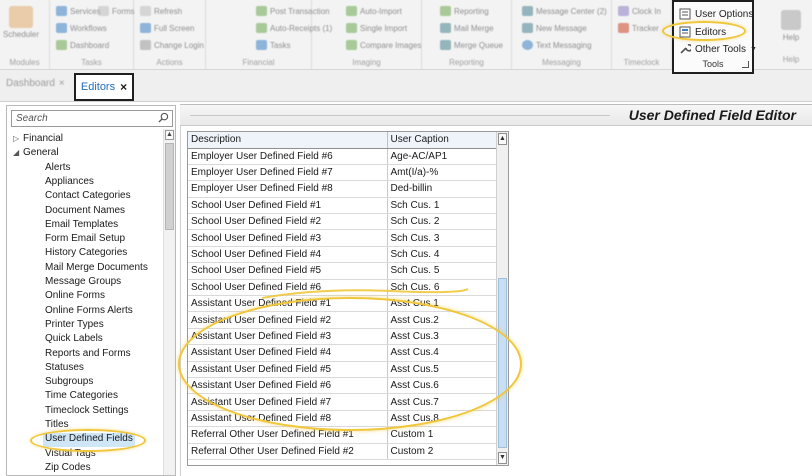 The image size is (812, 476). What do you see at coordinates (442, 189) in the screenshot?
I see `caption-cell: Ded-billin` at bounding box center [442, 189].